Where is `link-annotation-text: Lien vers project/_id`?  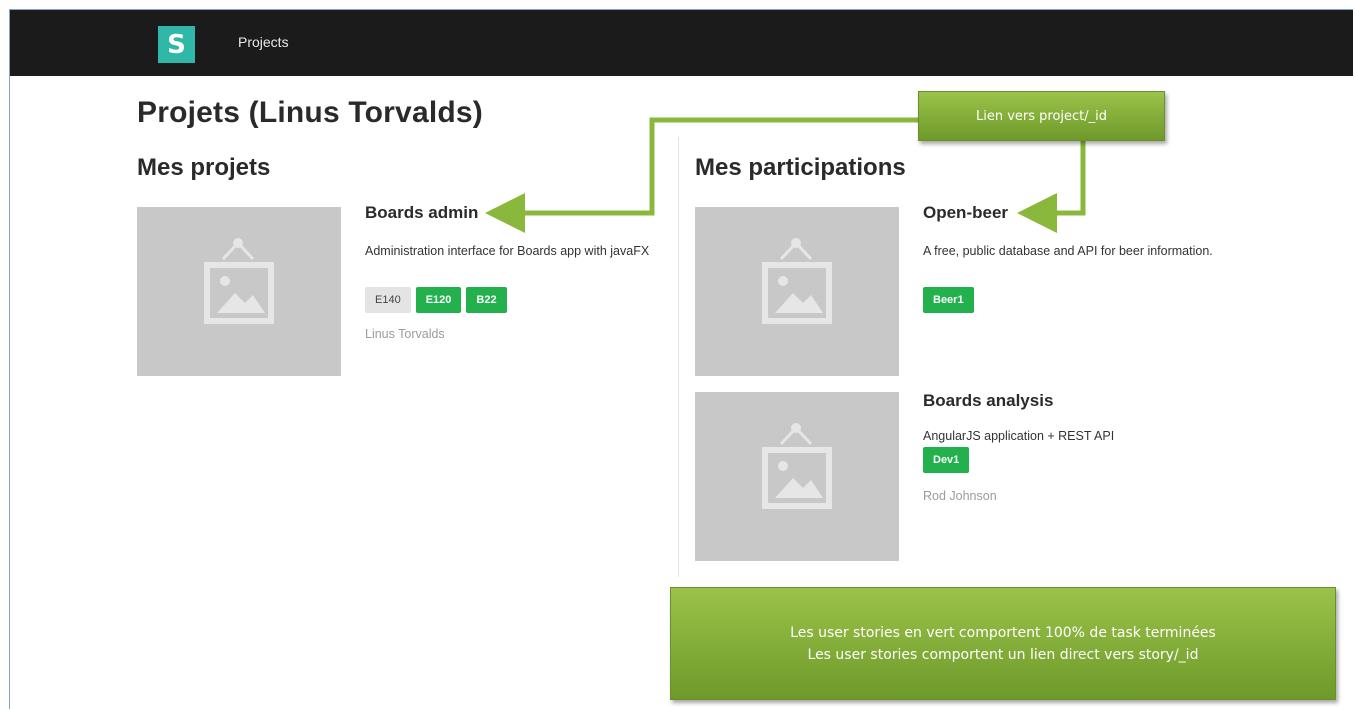 link-annotation-text: Lien vers project/_id is located at coordinates (1041, 116).